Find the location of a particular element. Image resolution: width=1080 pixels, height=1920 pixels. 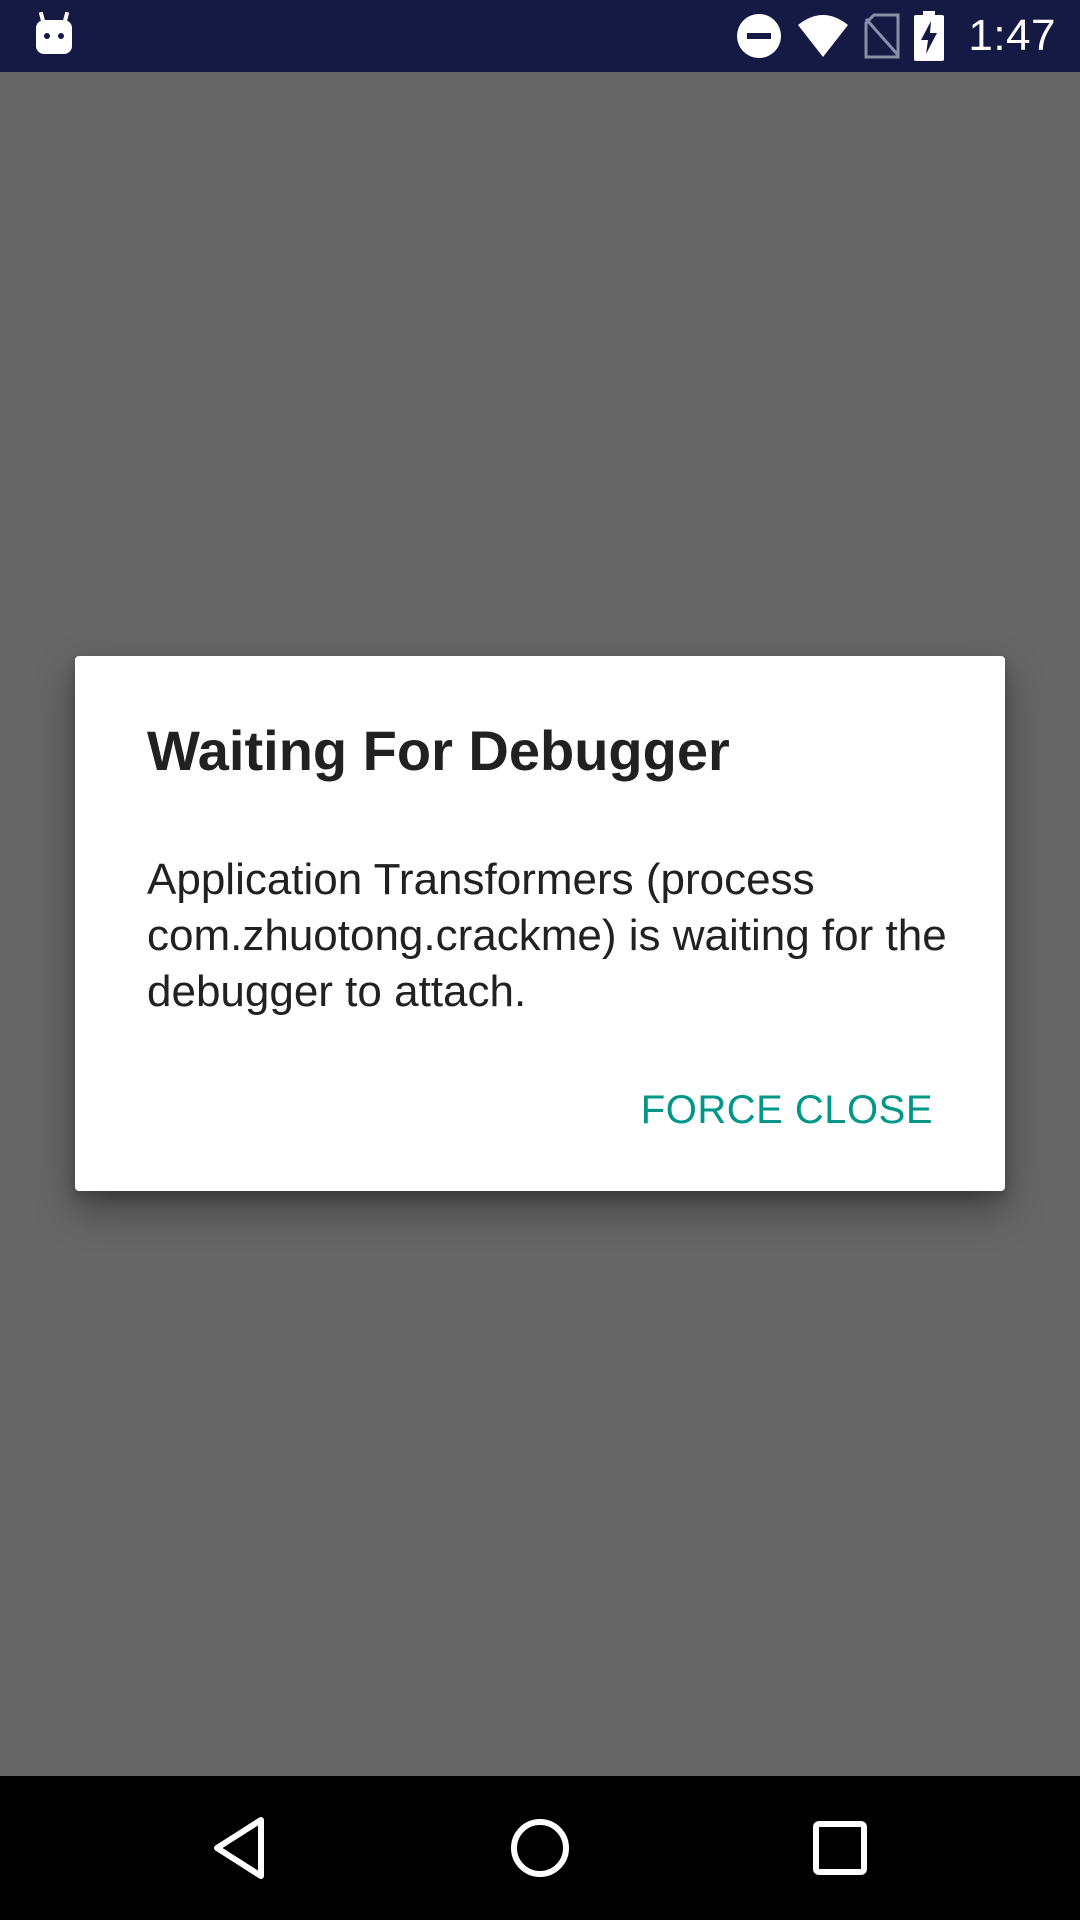

force-close-button: FORCE CLOSE is located at coordinates (787, 1110).